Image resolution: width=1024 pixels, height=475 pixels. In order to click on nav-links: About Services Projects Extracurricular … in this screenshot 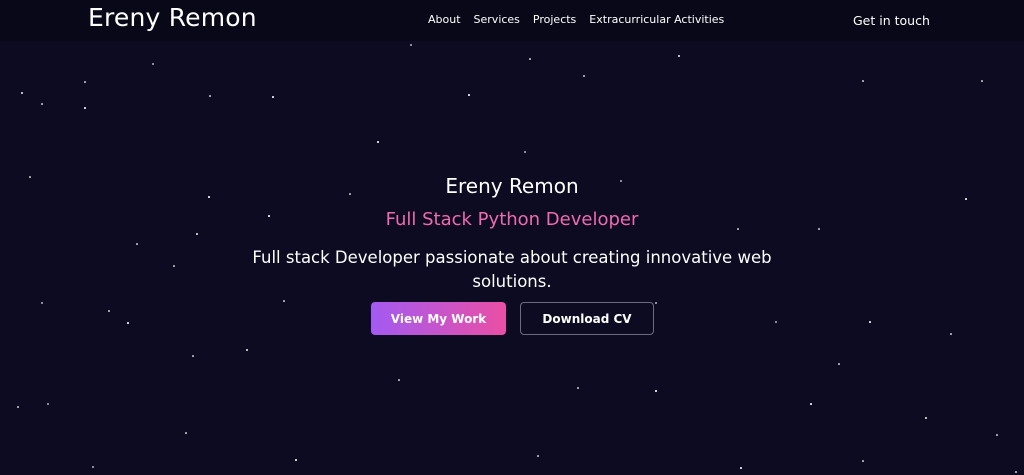, I will do `click(576, 19)`.